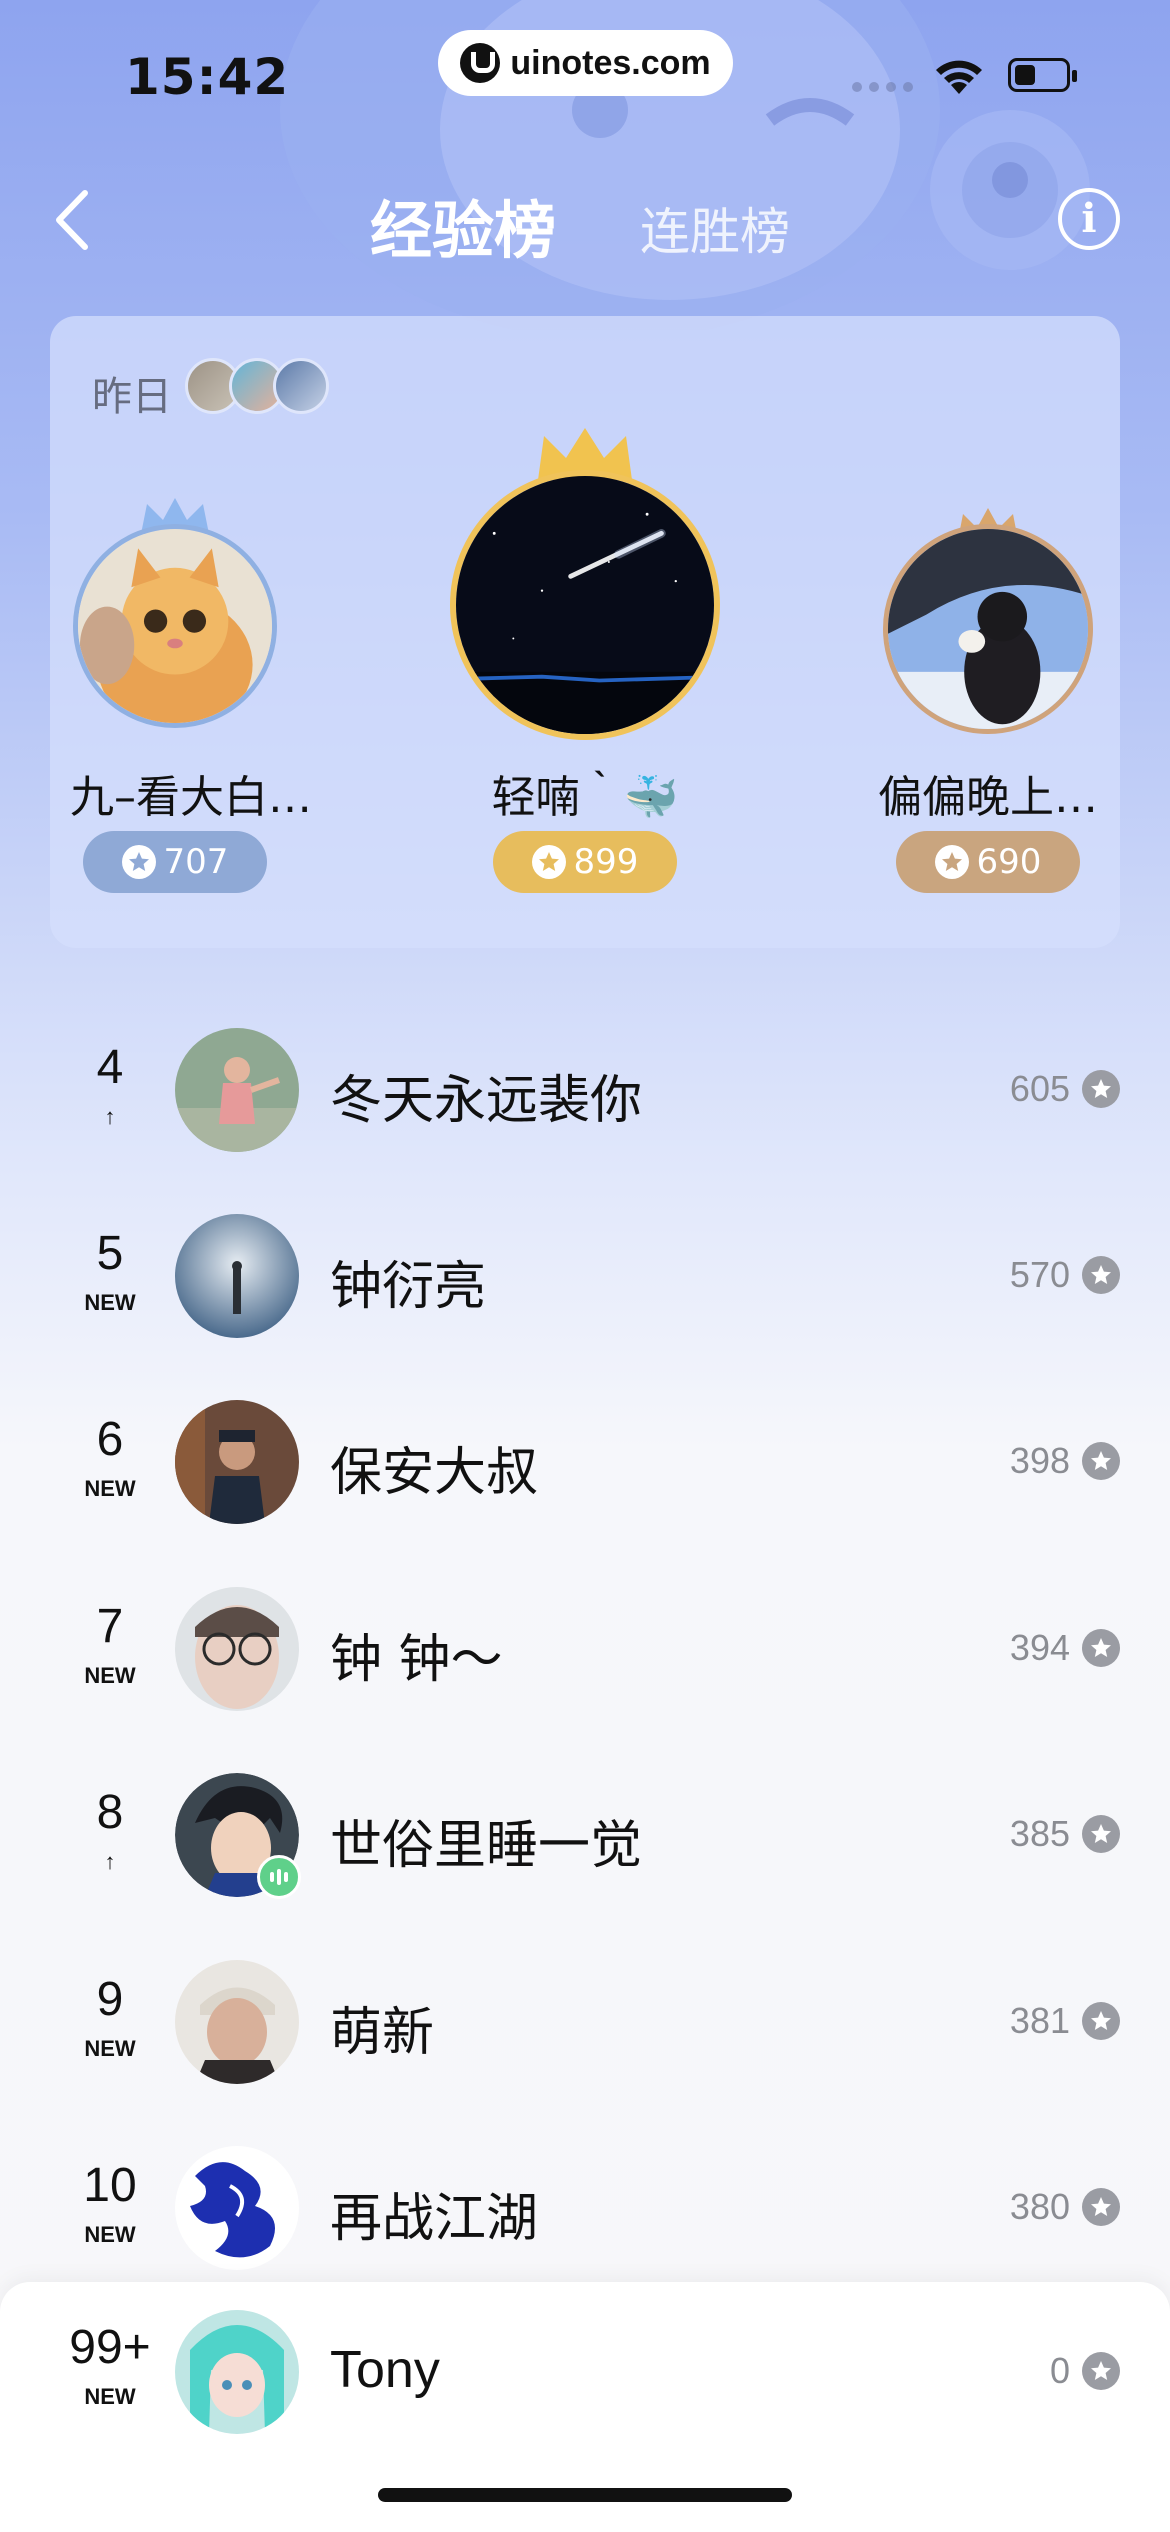  What do you see at coordinates (1039, 2020) in the screenshot?
I see `score-value: 381` at bounding box center [1039, 2020].